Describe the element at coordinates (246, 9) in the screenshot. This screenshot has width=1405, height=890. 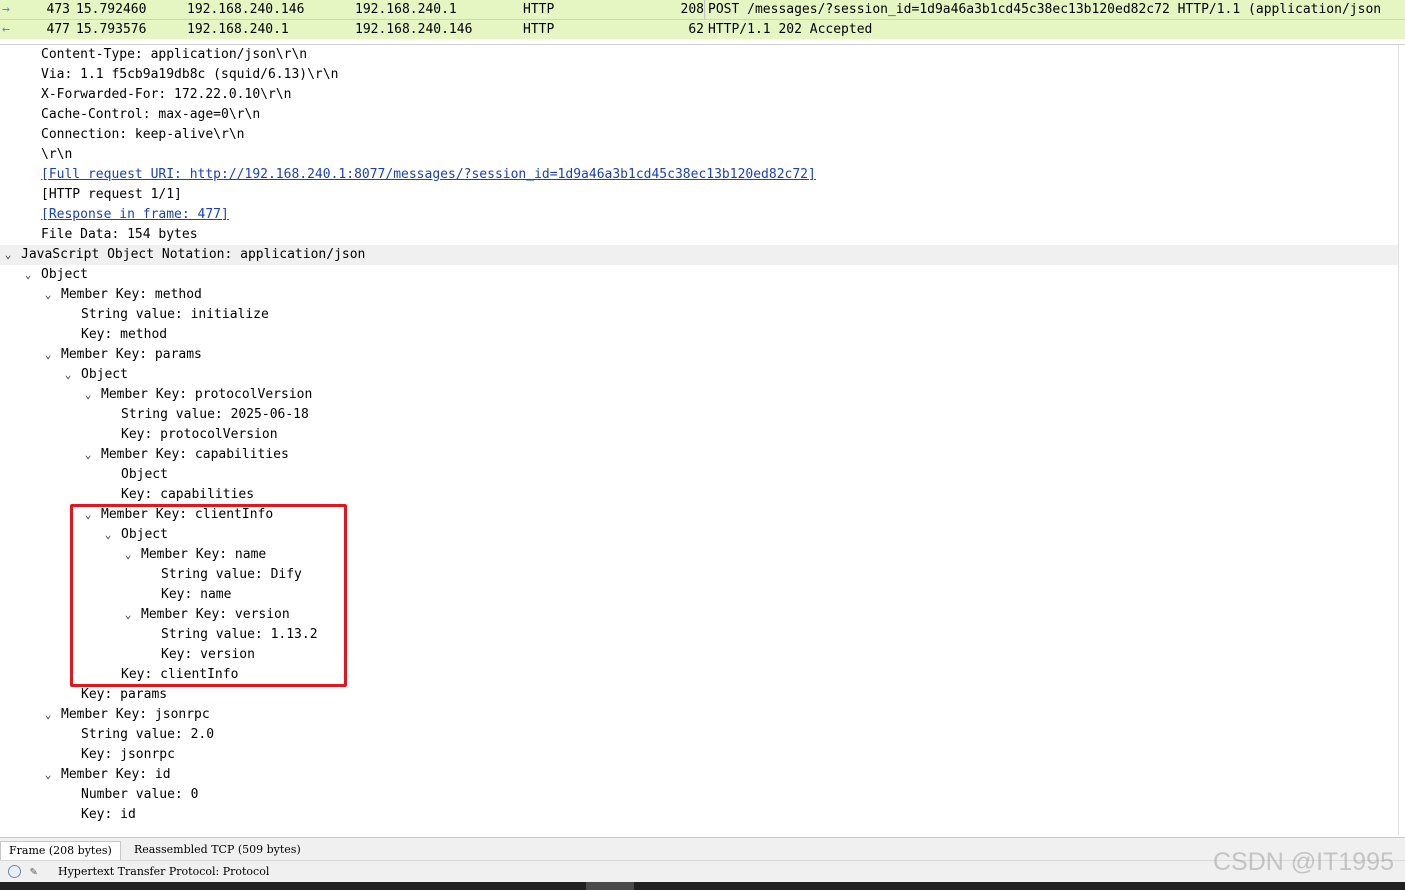
I see `packet-source: 192.168.240.146` at that location.